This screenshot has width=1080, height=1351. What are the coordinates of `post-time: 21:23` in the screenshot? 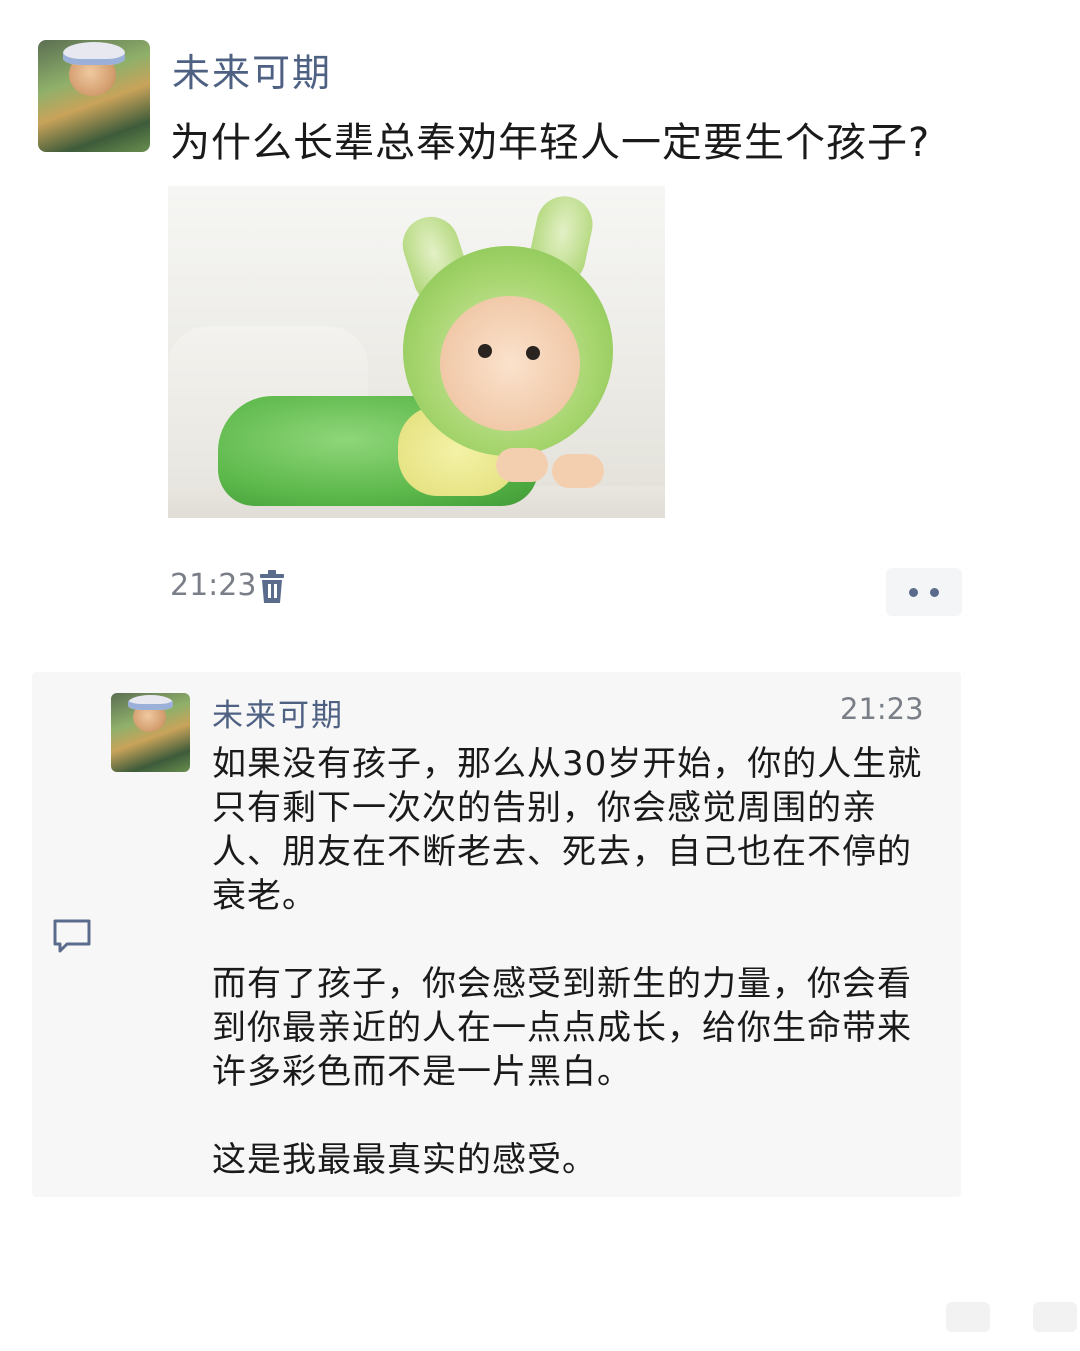 It's located at (213, 585).